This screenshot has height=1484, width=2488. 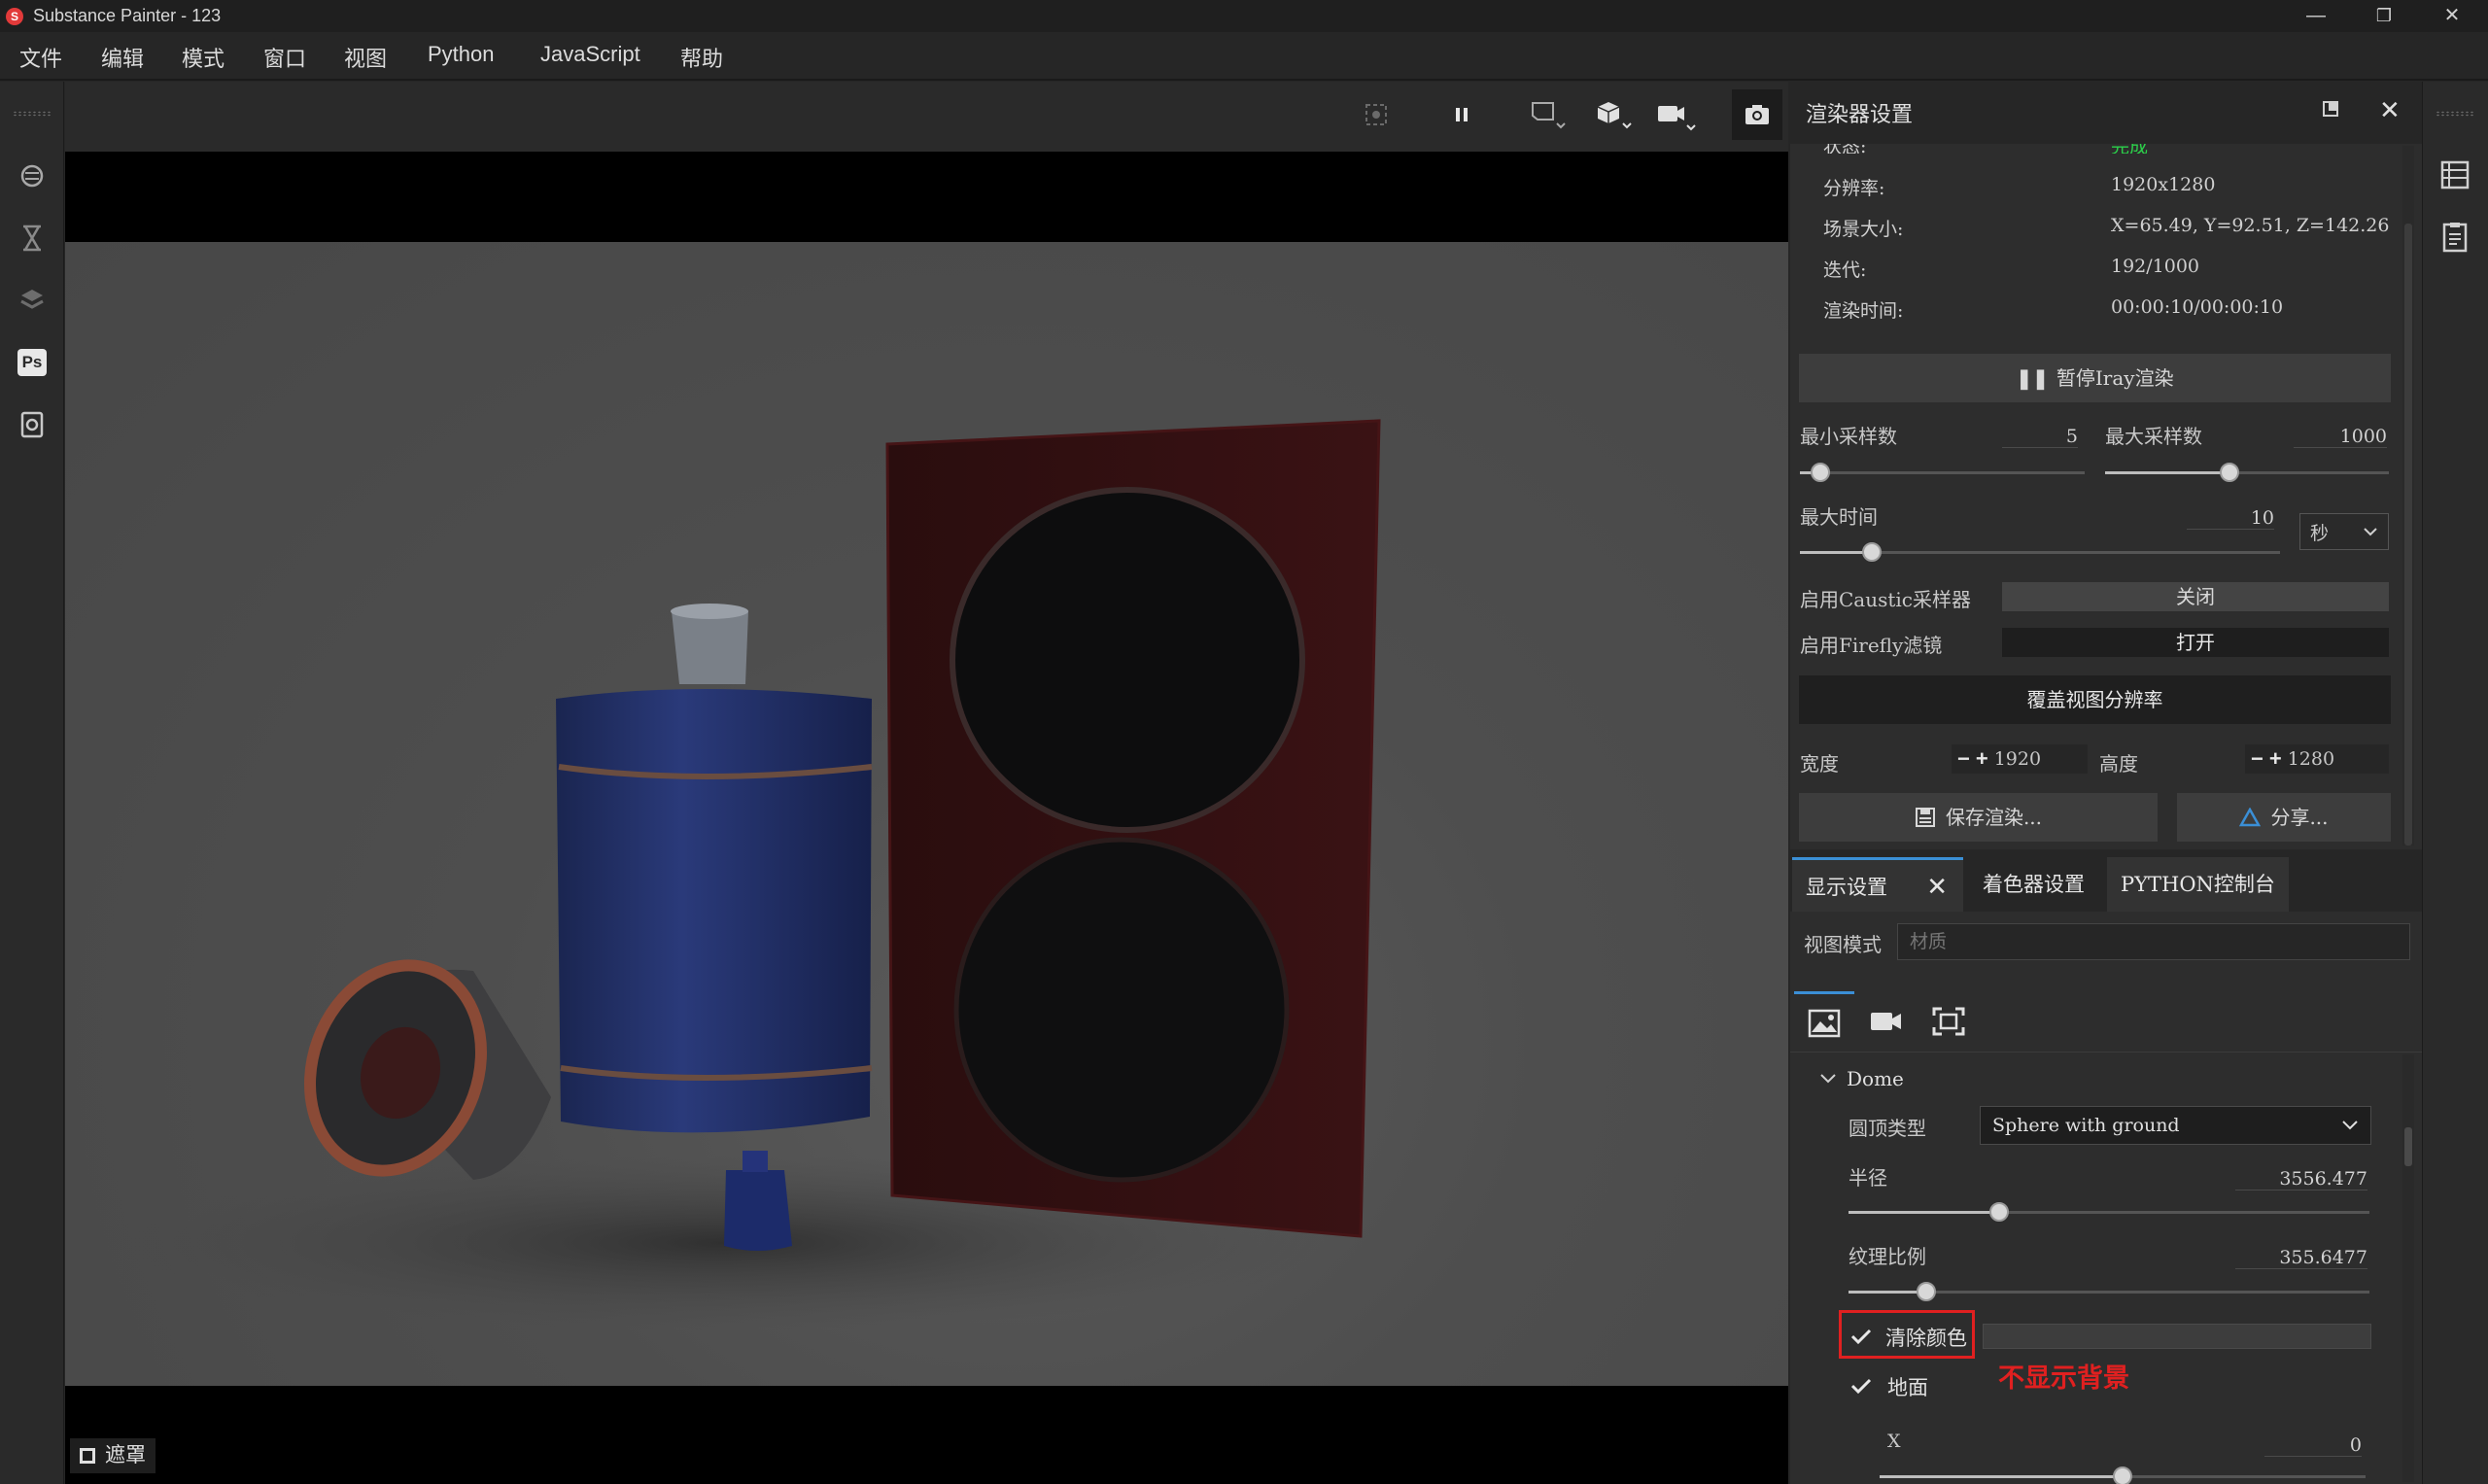 What do you see at coordinates (32, 362) in the screenshot?
I see `photoshop-icon: Ps` at bounding box center [32, 362].